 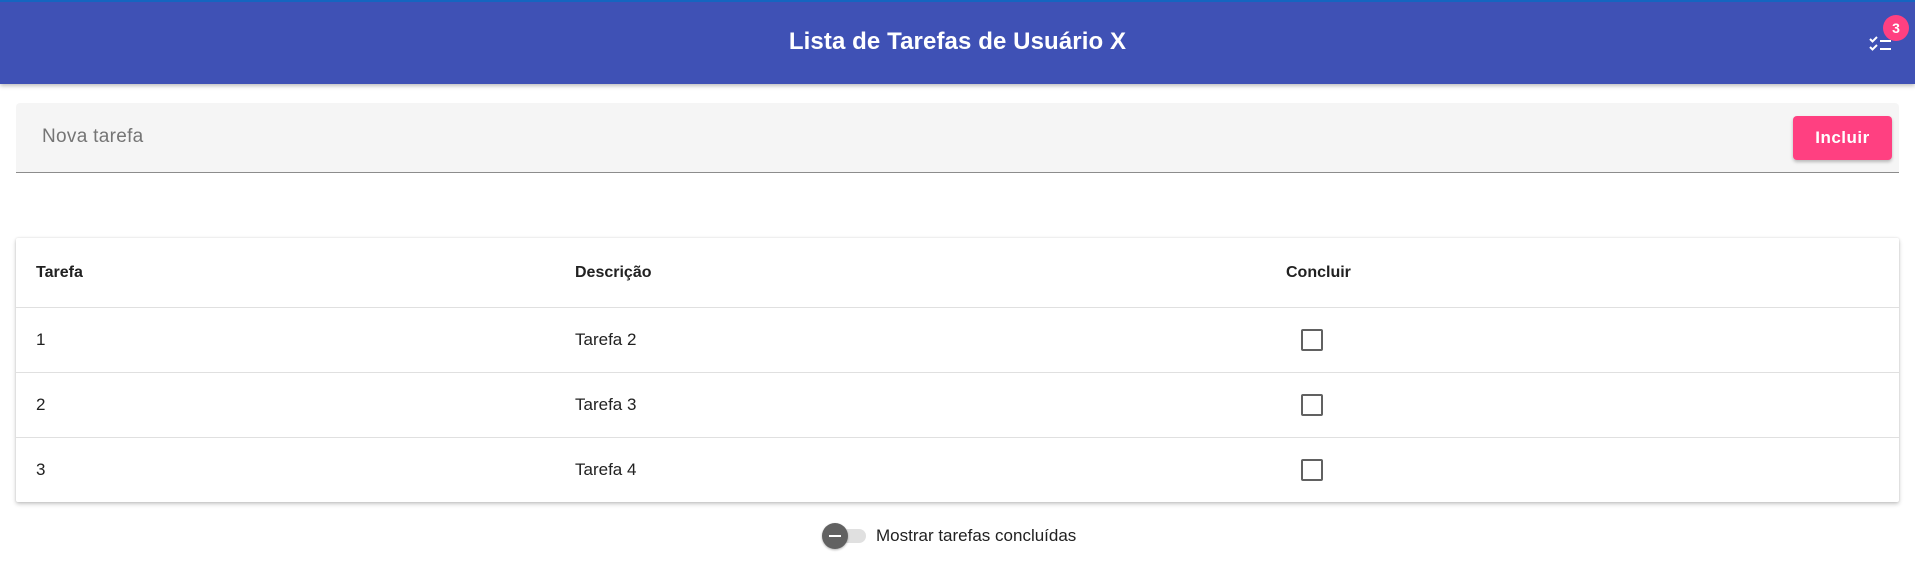 I want to click on toggle-label: Mostrar tarefas concluídas, so click(x=976, y=535).